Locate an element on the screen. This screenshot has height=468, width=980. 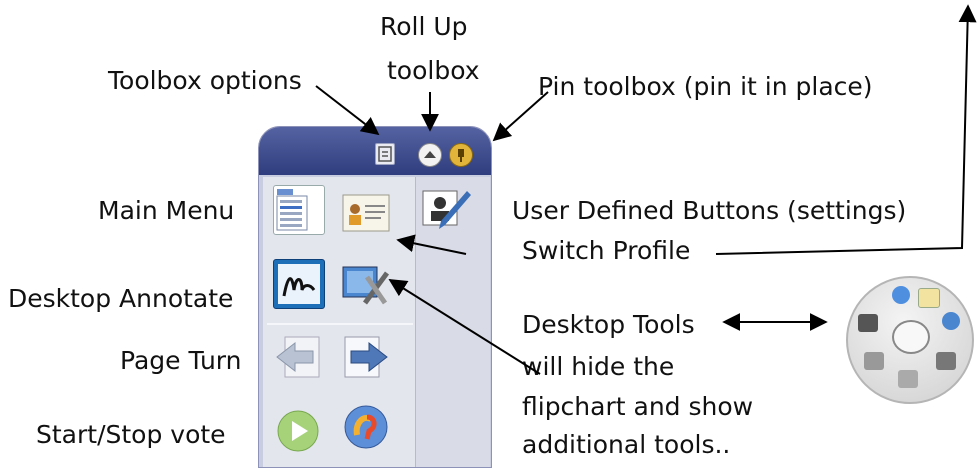
label-start-stop-vote: Start/Stop vote is located at coordinates (131, 434).